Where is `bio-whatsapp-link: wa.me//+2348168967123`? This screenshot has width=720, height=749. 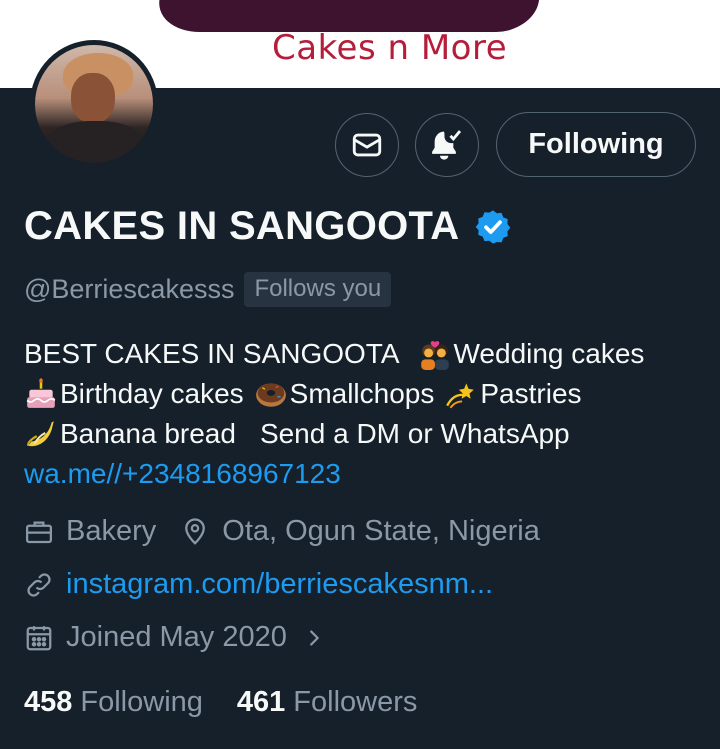 bio-whatsapp-link: wa.me//+2348168967123 is located at coordinates (182, 474).